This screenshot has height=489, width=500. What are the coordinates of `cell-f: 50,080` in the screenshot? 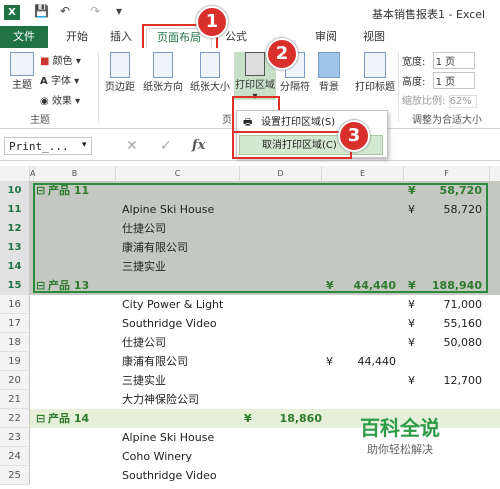 It's located at (456, 342).